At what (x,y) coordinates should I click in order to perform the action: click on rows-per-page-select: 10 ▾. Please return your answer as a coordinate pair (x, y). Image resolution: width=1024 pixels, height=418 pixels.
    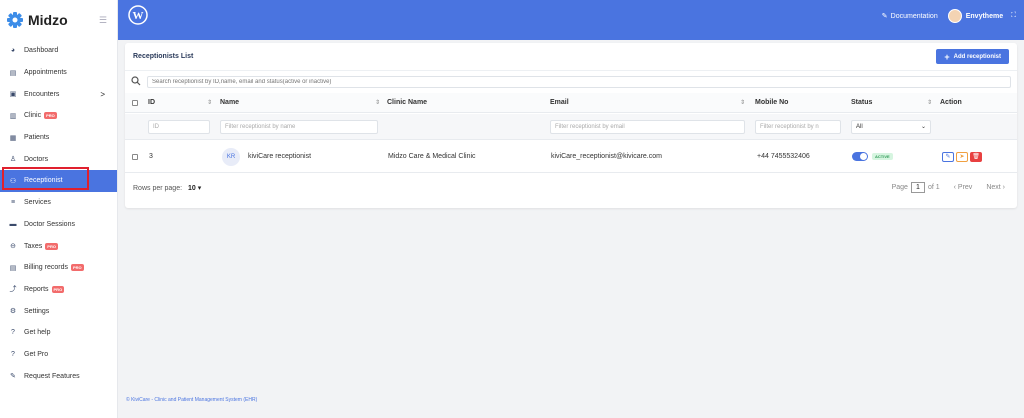
    Looking at the image, I should click on (194, 188).